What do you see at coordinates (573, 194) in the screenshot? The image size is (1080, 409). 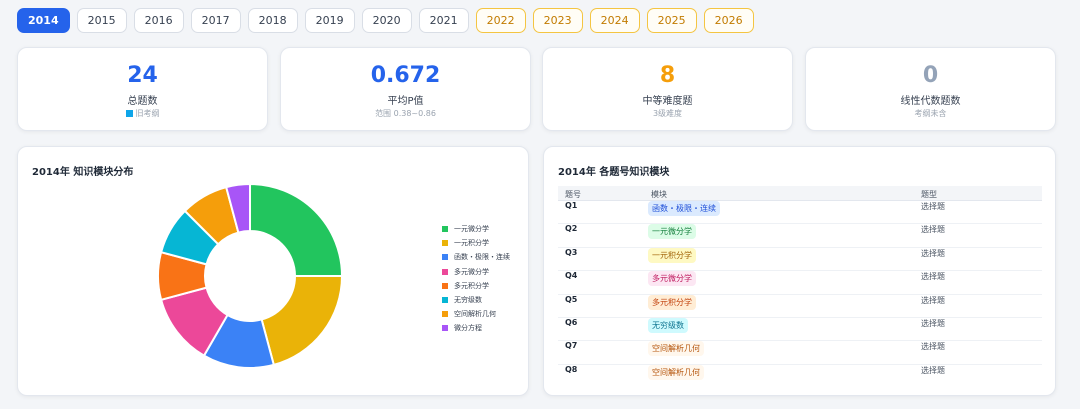 I see `header-question: 题号` at bounding box center [573, 194].